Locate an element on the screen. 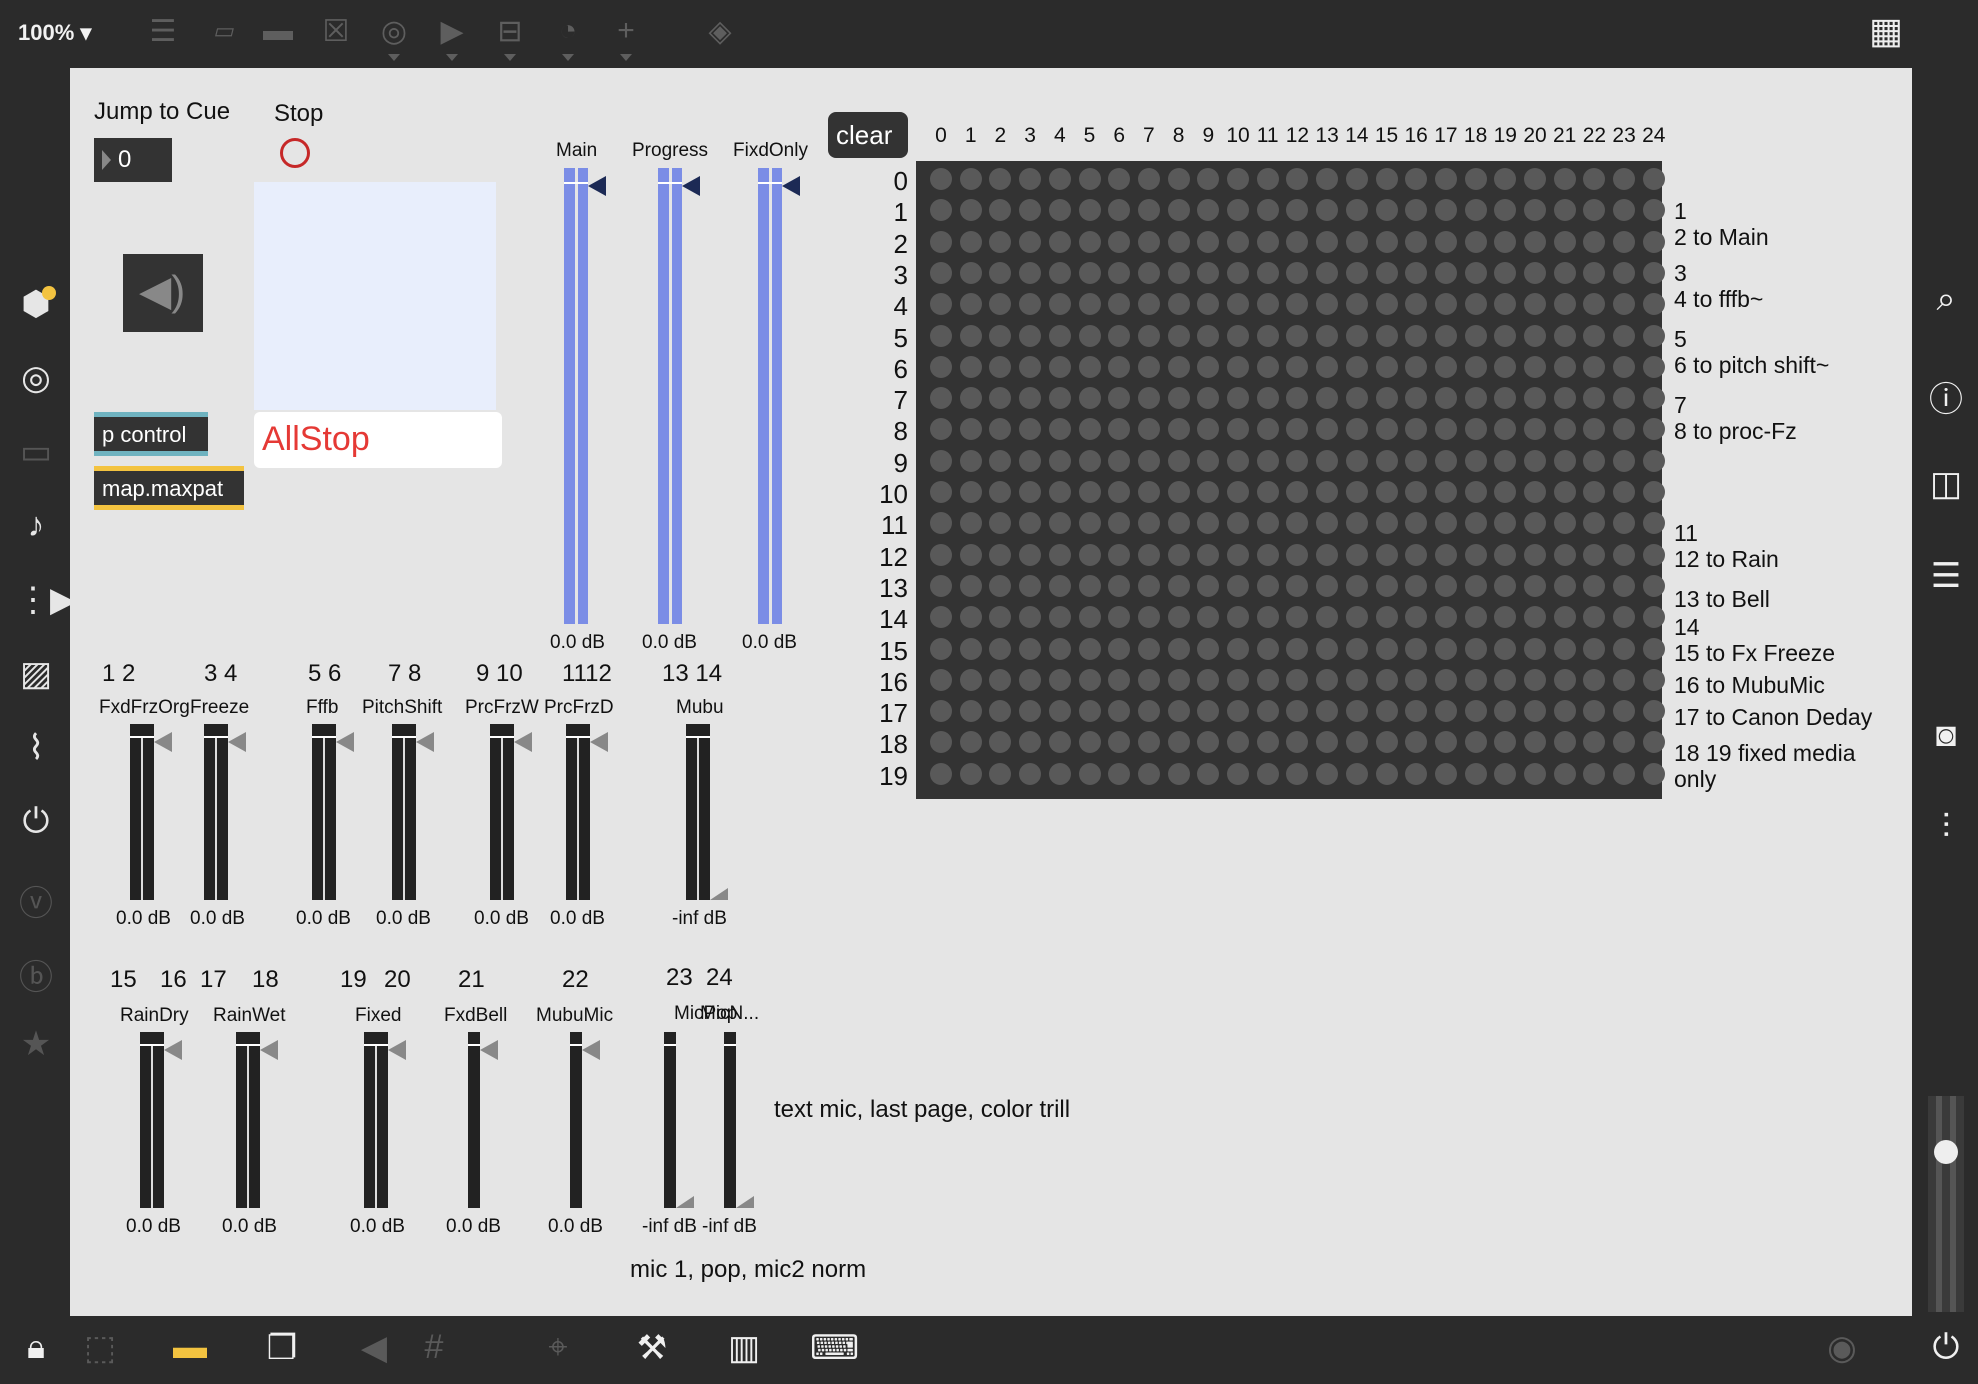  add-icon: + is located at coordinates (626, 37).